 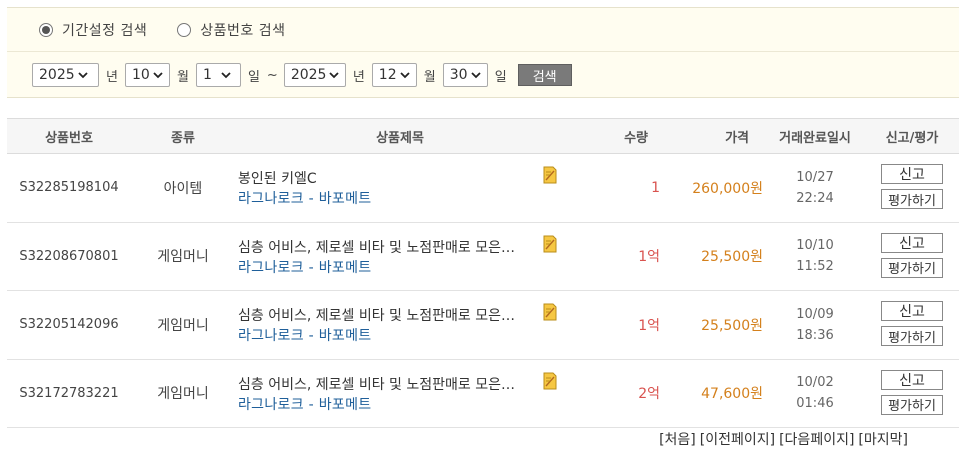 I want to click on panel-divider, so click(x=483, y=51).